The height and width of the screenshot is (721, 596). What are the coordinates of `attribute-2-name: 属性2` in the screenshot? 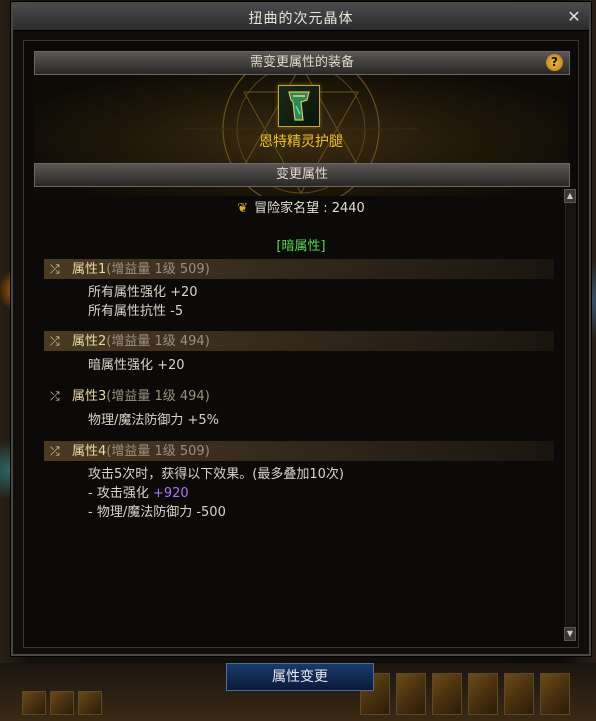 It's located at (89, 341).